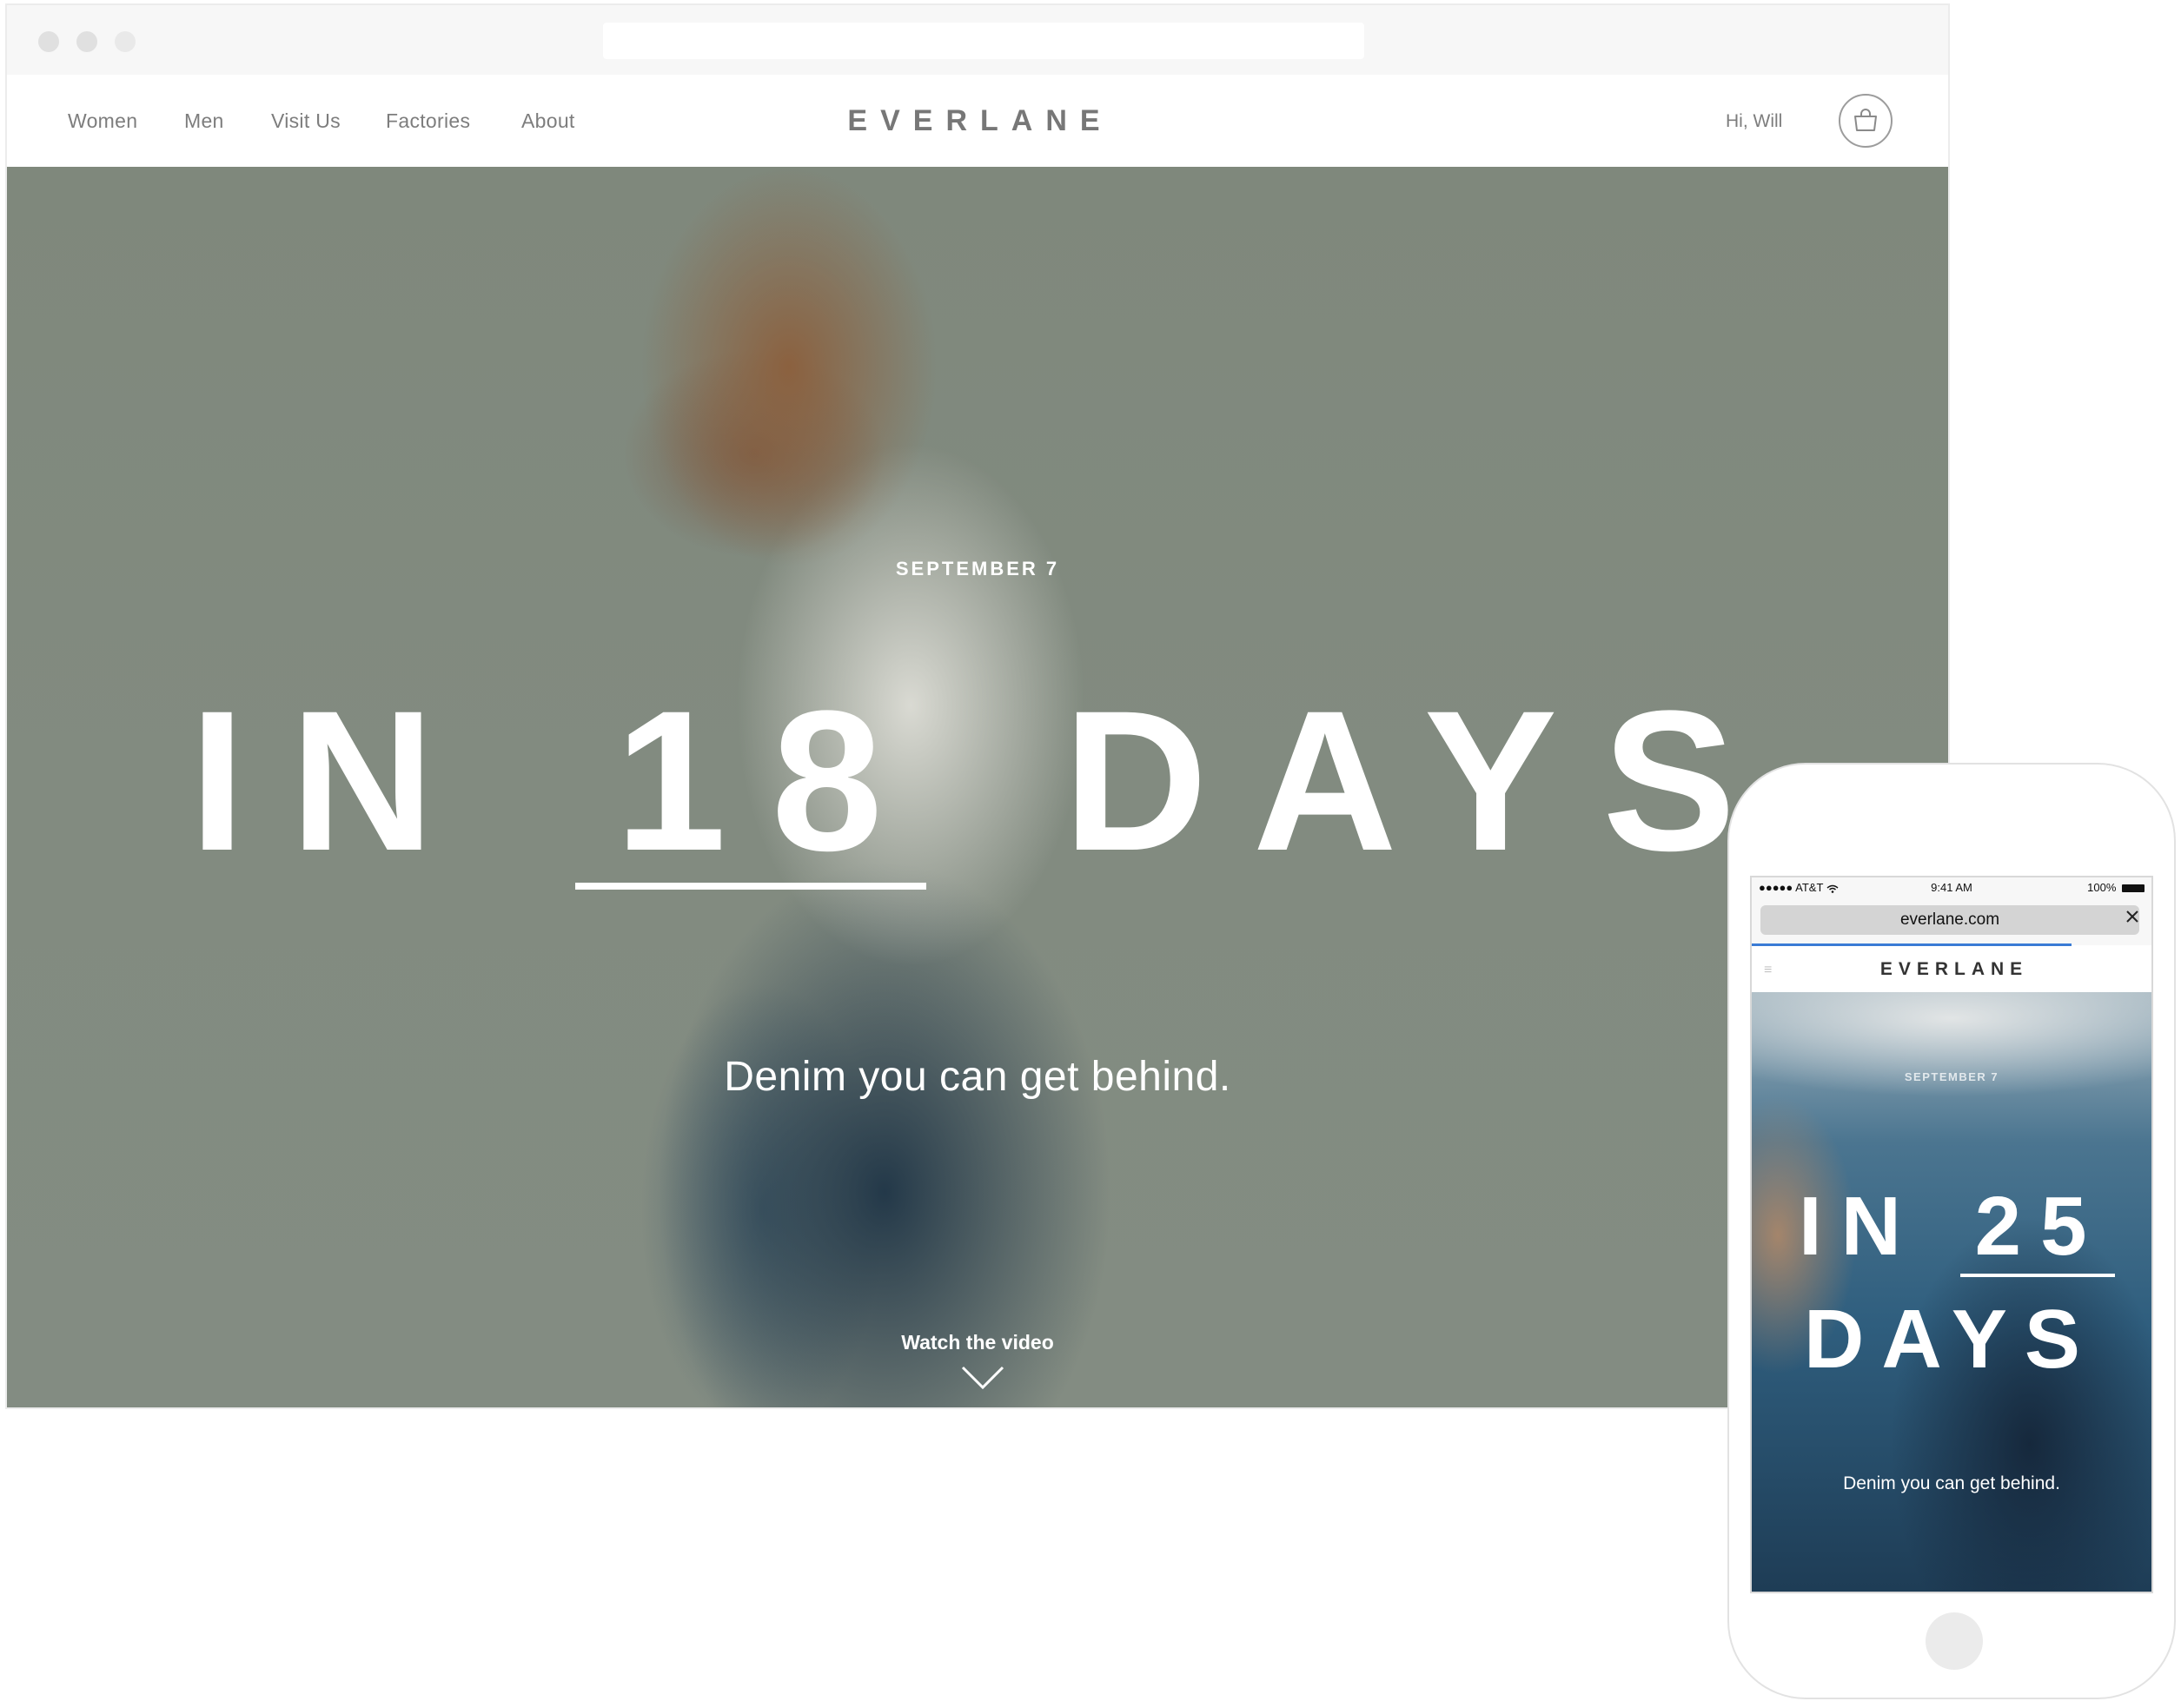  I want to click on window-zoom-dot, so click(125, 41).